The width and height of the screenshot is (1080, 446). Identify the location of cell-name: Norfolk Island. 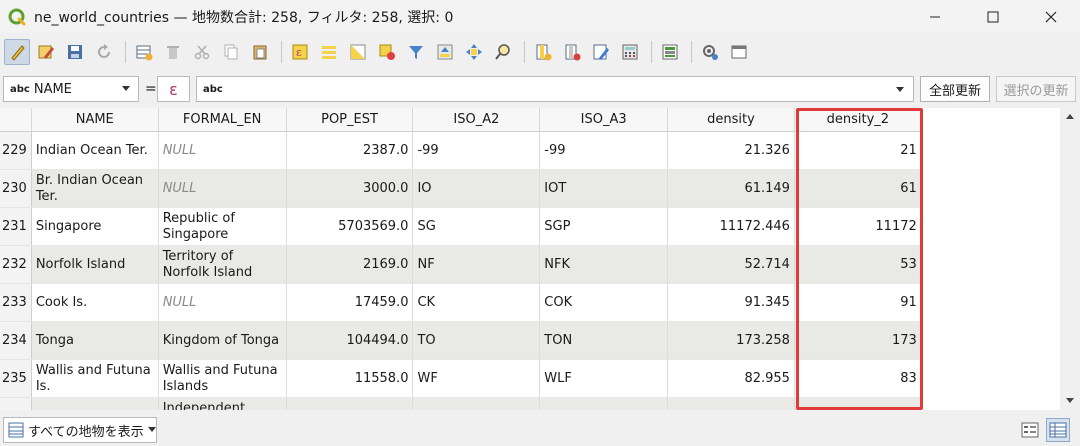
(95, 264).